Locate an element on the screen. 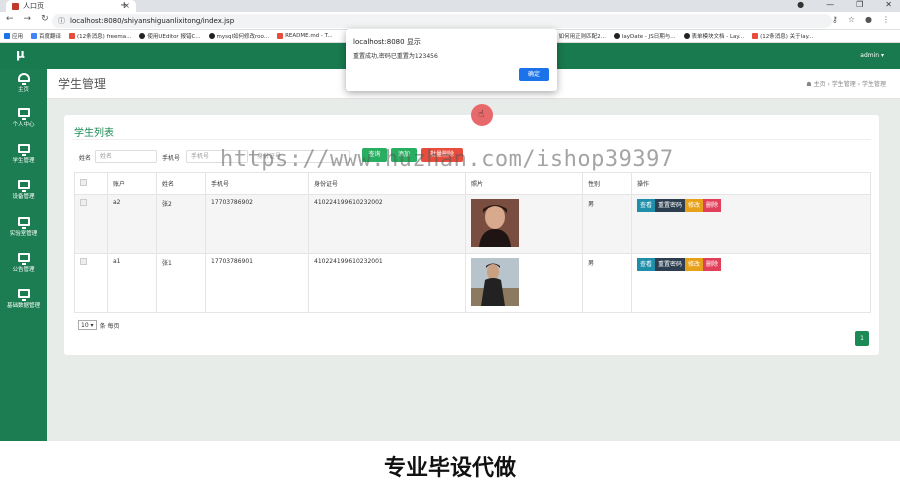 This screenshot has height=485, width=900. watermark-text: https://www.huzhan.com/ishop39397 is located at coordinates (447, 159).